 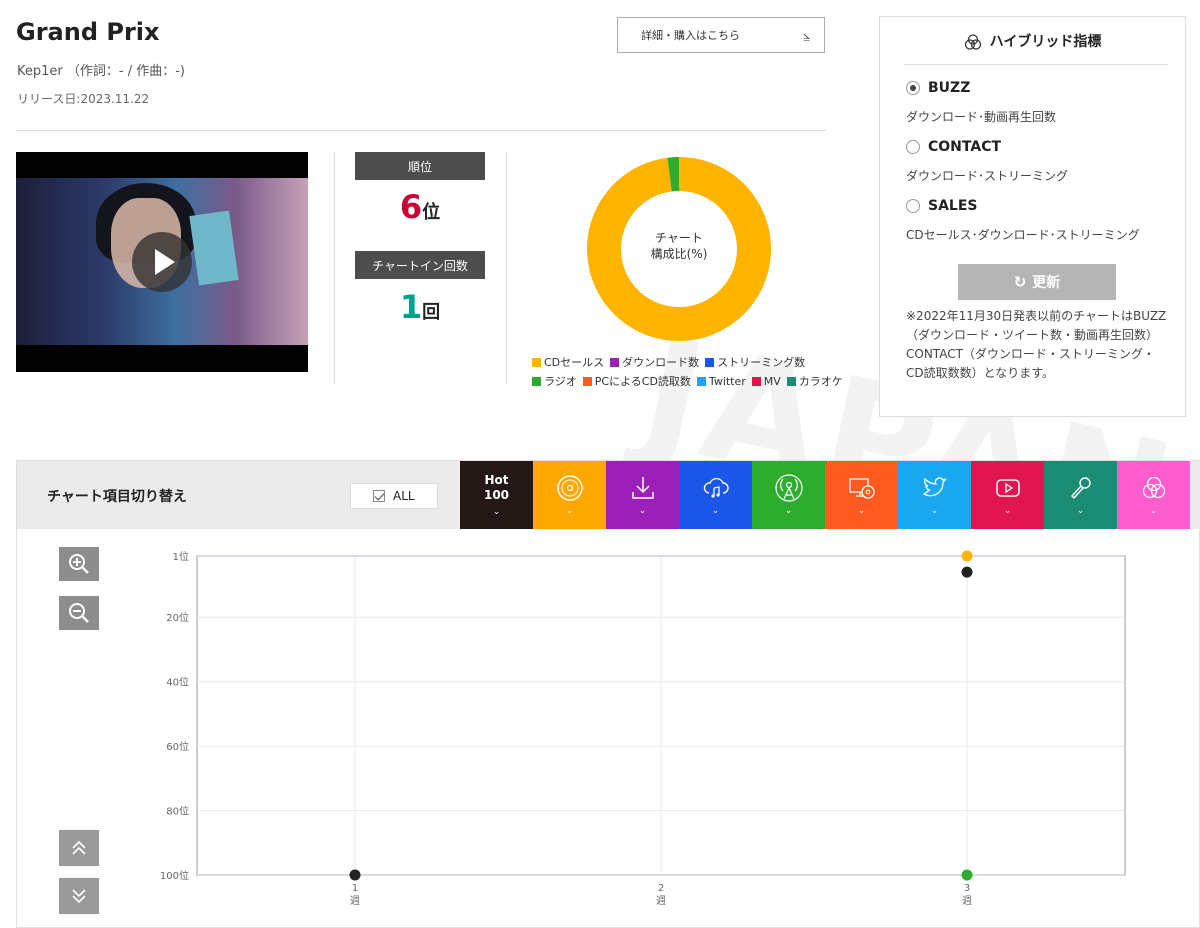 What do you see at coordinates (1153, 487) in the screenshot?
I see `hybrid-icon` at bounding box center [1153, 487].